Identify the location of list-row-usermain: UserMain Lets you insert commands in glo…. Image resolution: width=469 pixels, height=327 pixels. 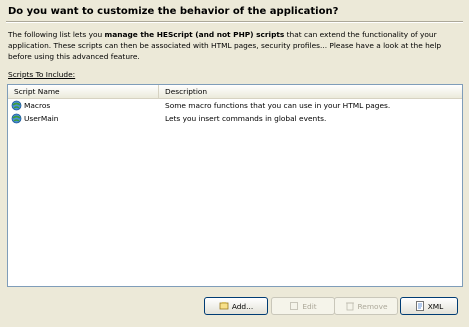
(235, 118).